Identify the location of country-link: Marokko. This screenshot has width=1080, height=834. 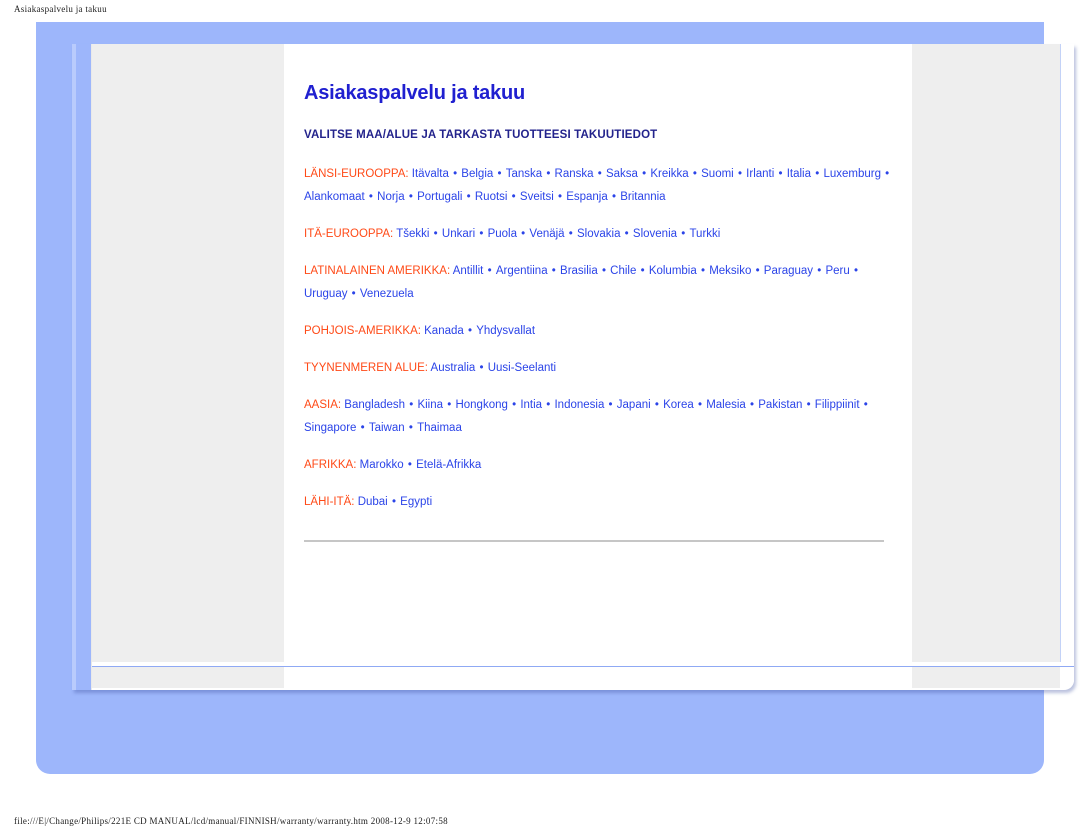
(382, 465).